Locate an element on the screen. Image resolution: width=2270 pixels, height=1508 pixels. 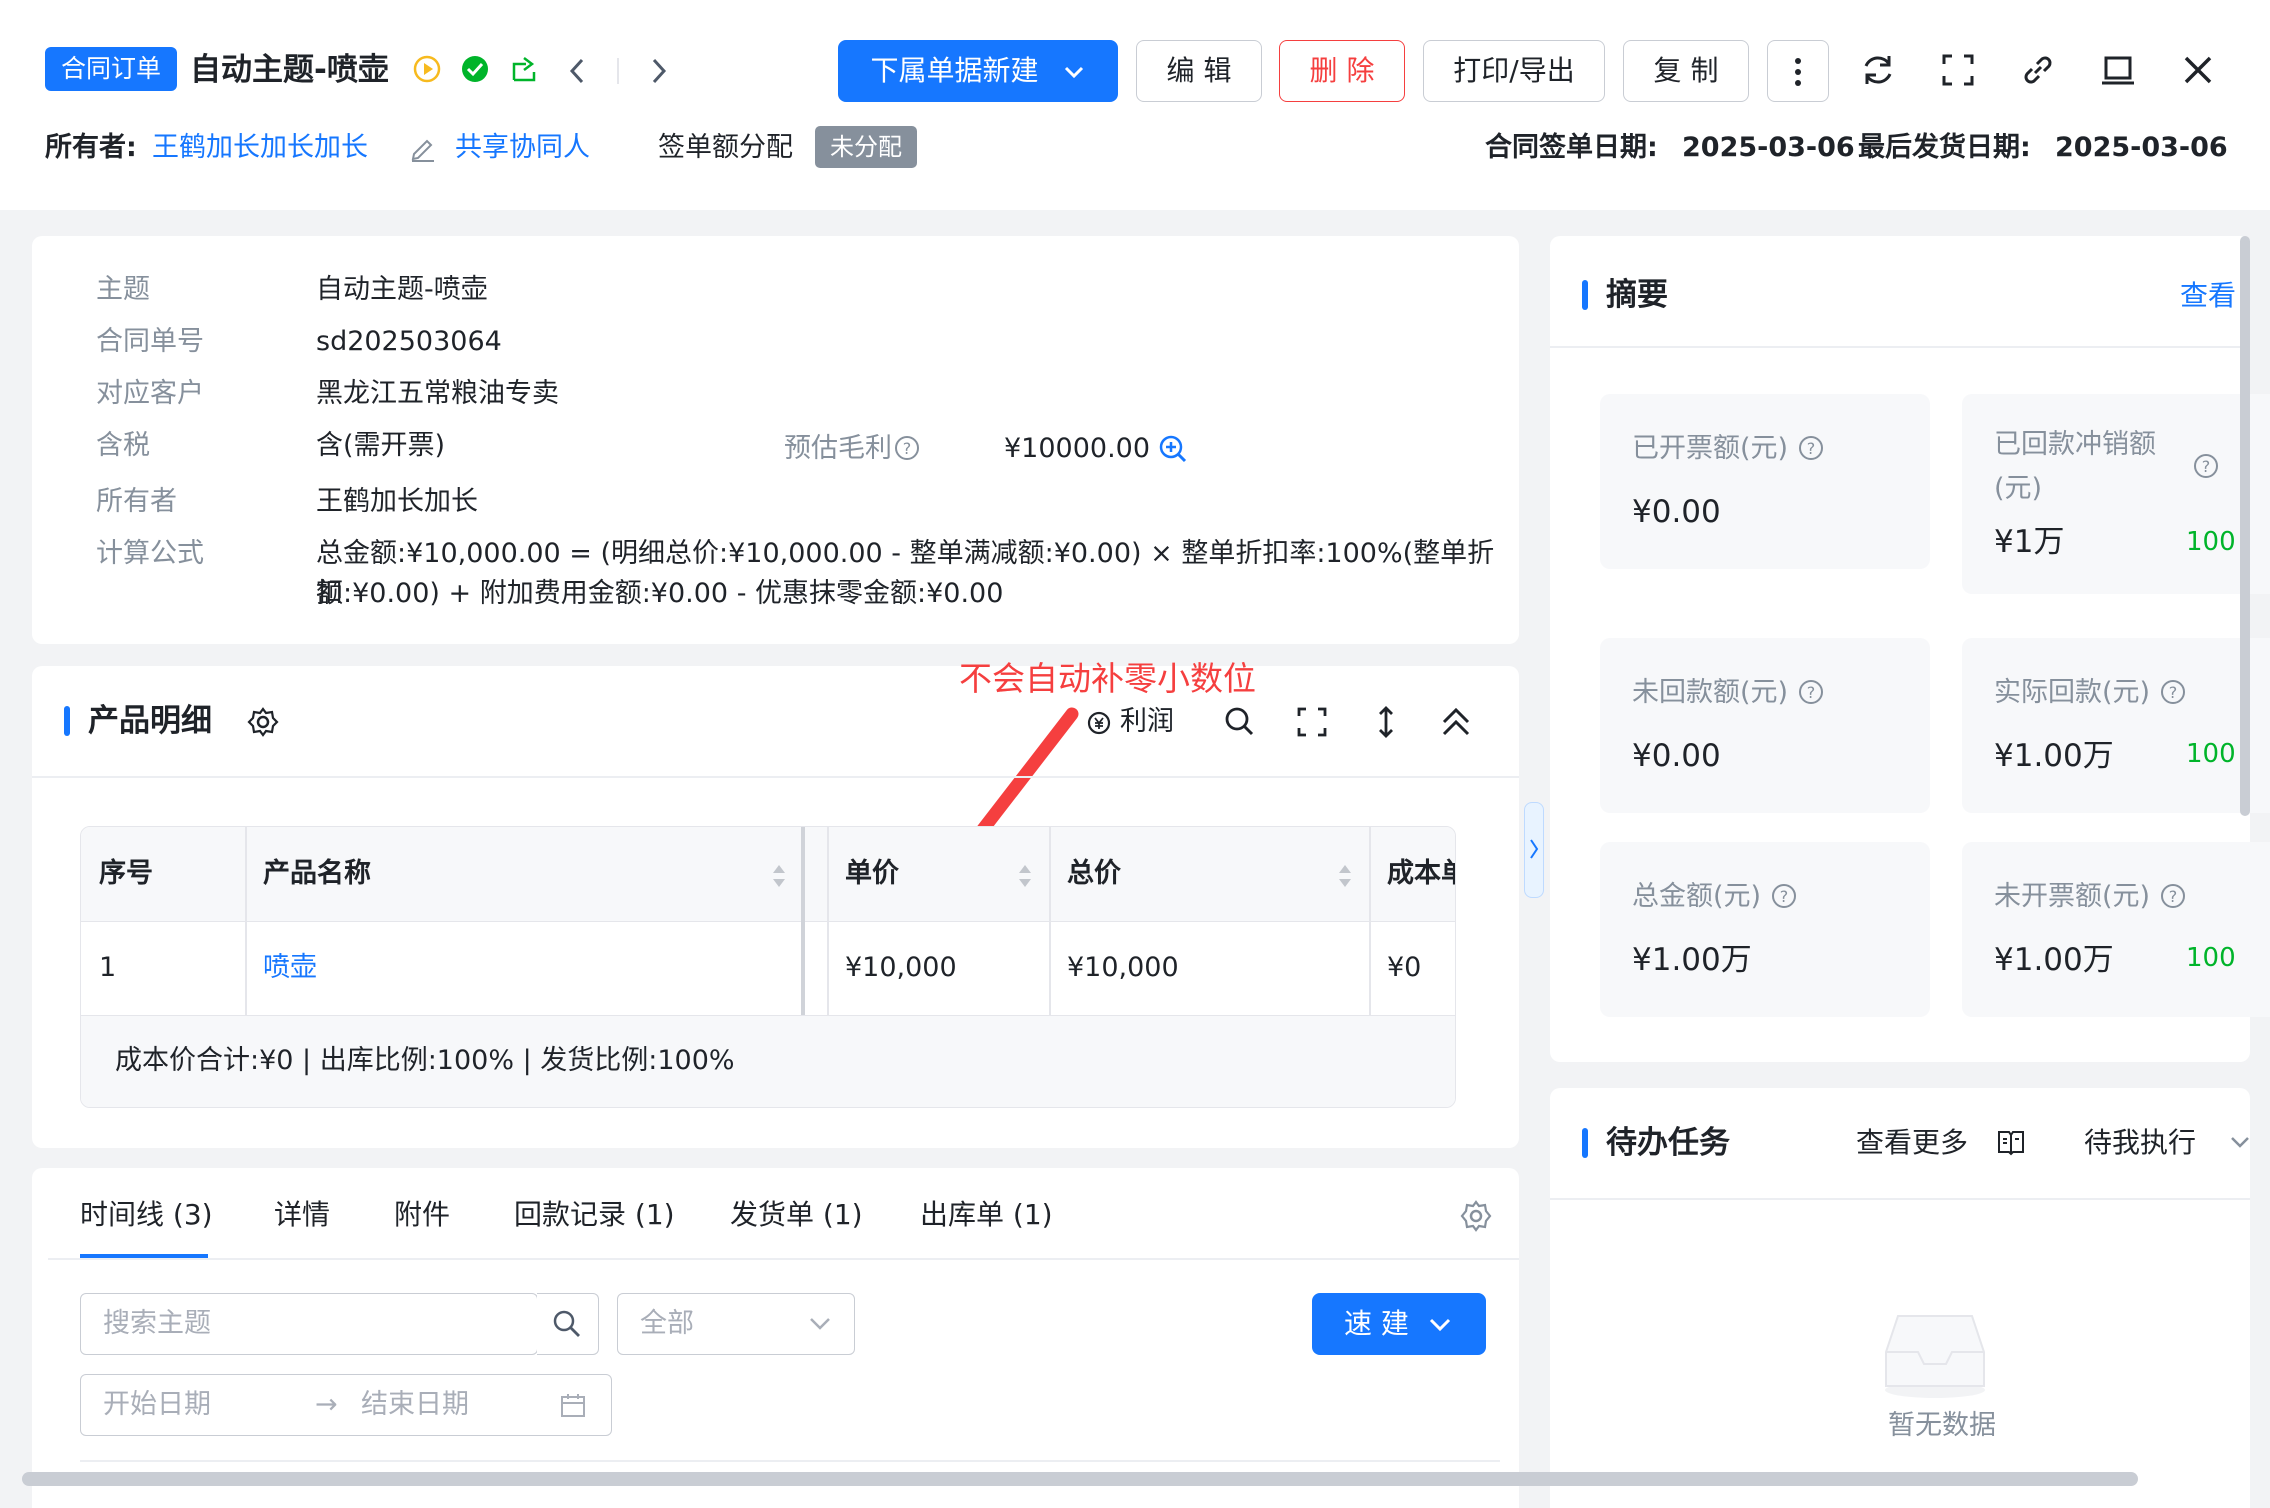
horizontal-scrollbar is located at coordinates (1080, 1479).